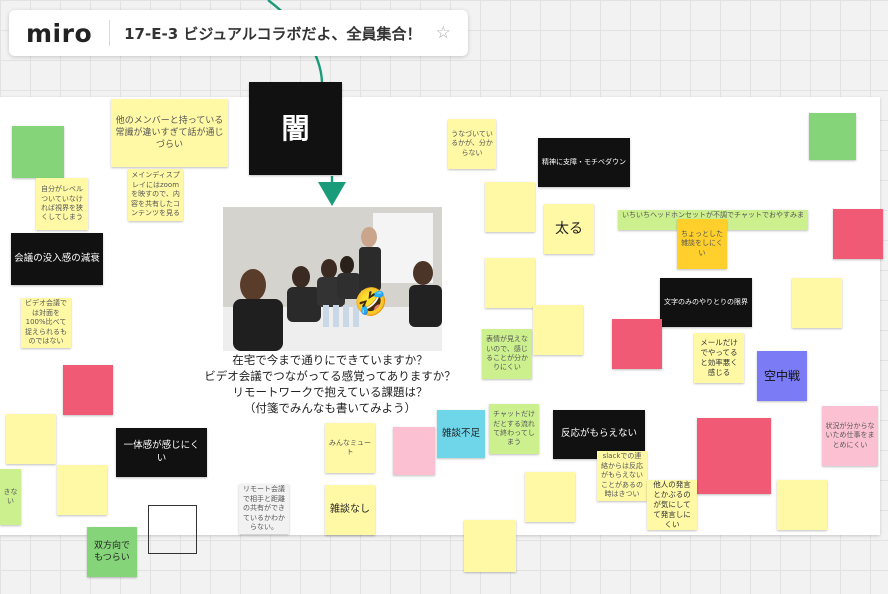 The height and width of the screenshot is (594, 888). Describe the element at coordinates (443, 33) in the screenshot. I see `star-icon: ☆` at that location.